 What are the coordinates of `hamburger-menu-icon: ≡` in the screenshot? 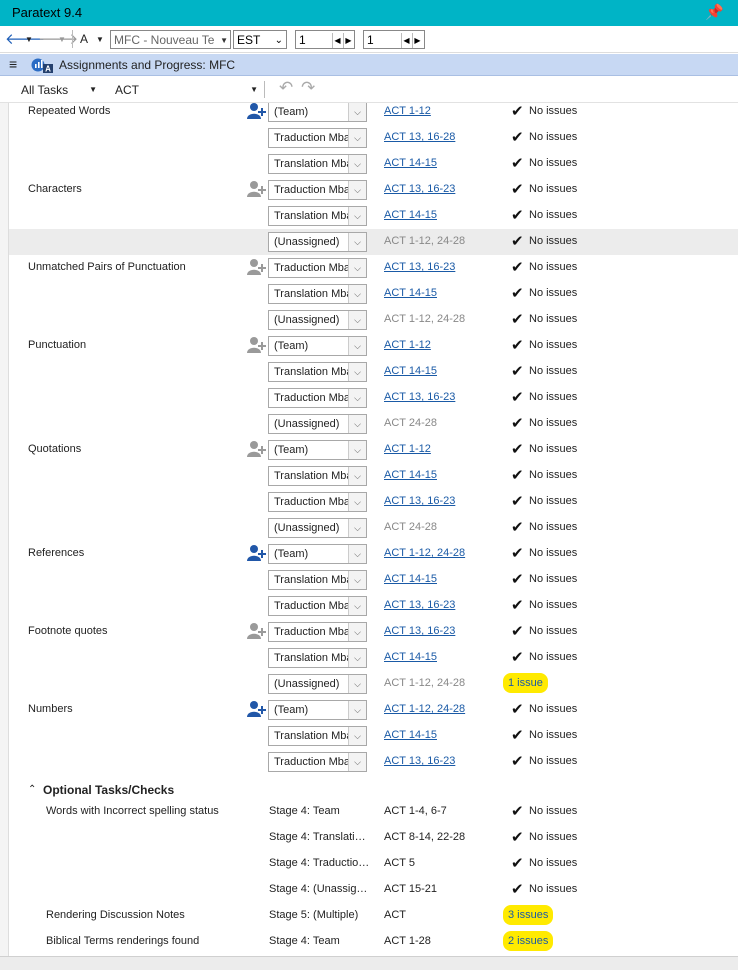 It's located at (13, 64).